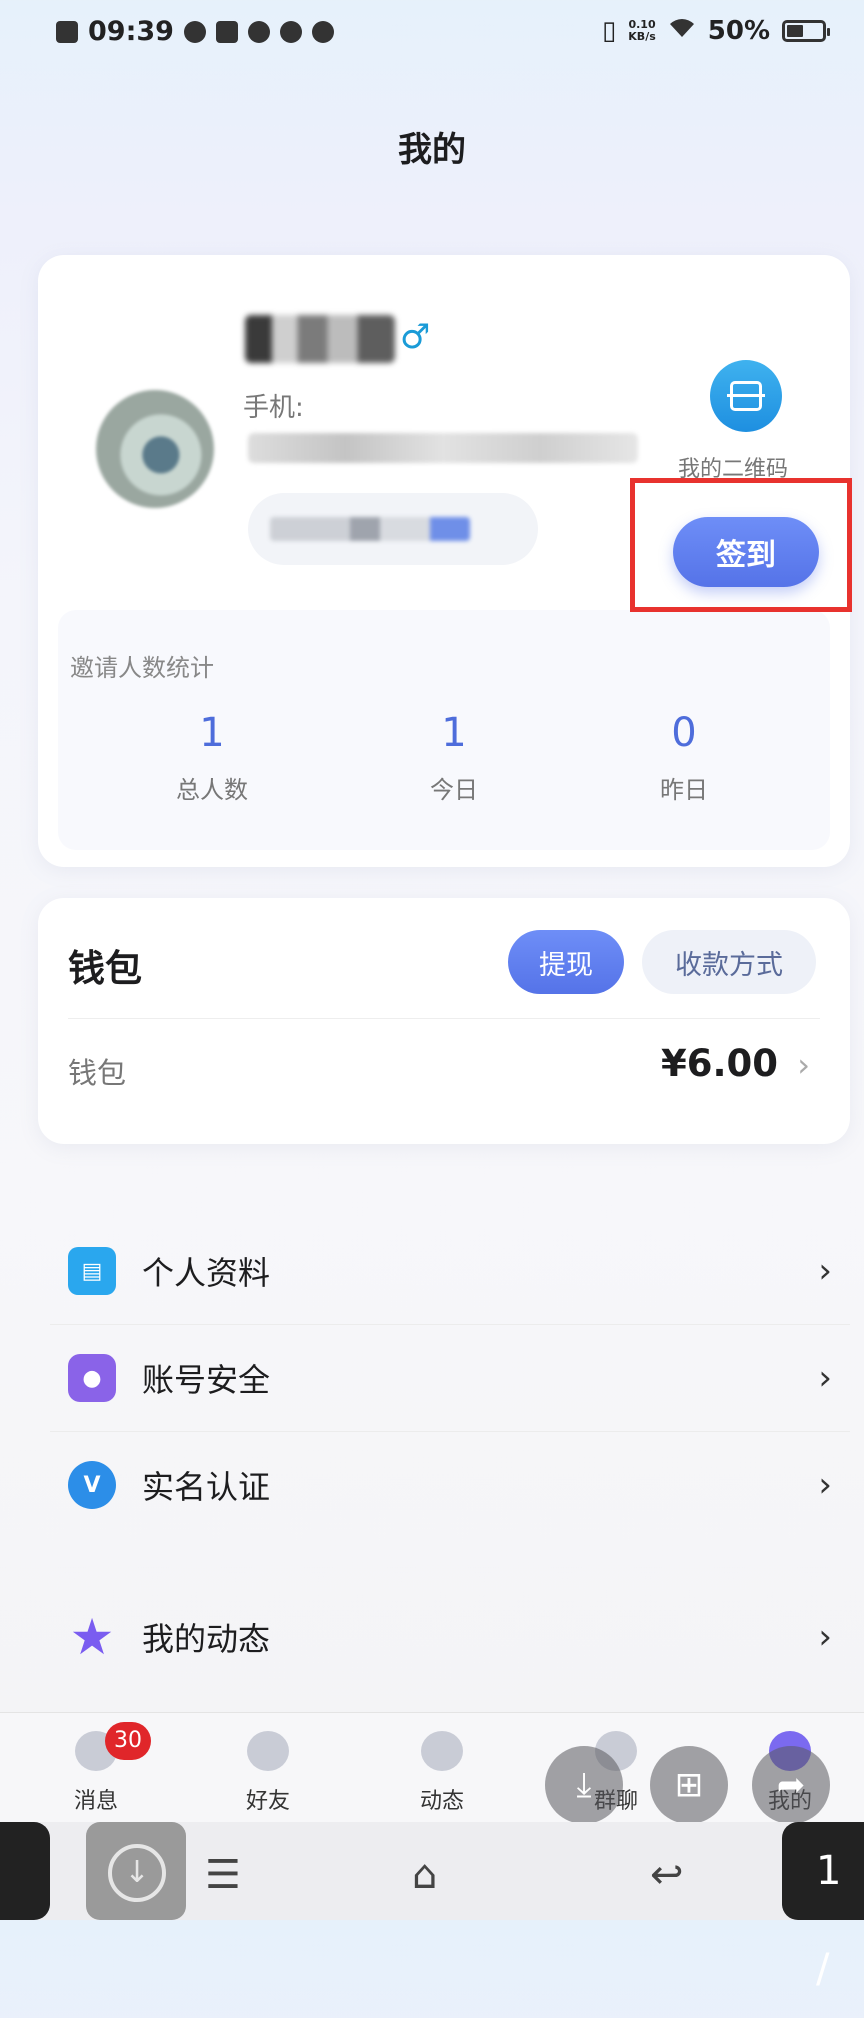 This screenshot has width=864, height=2018. I want to click on unread-badge: 30, so click(128, 1741).